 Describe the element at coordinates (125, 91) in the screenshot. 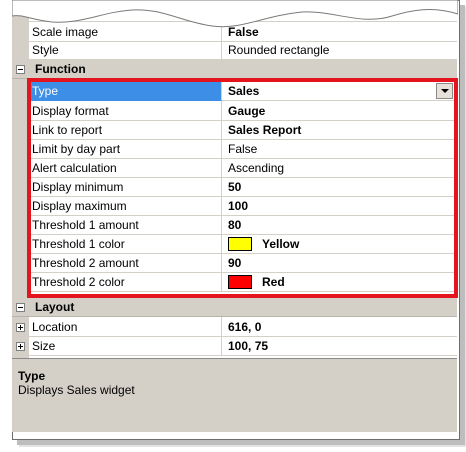

I see `property-name: Type` at that location.